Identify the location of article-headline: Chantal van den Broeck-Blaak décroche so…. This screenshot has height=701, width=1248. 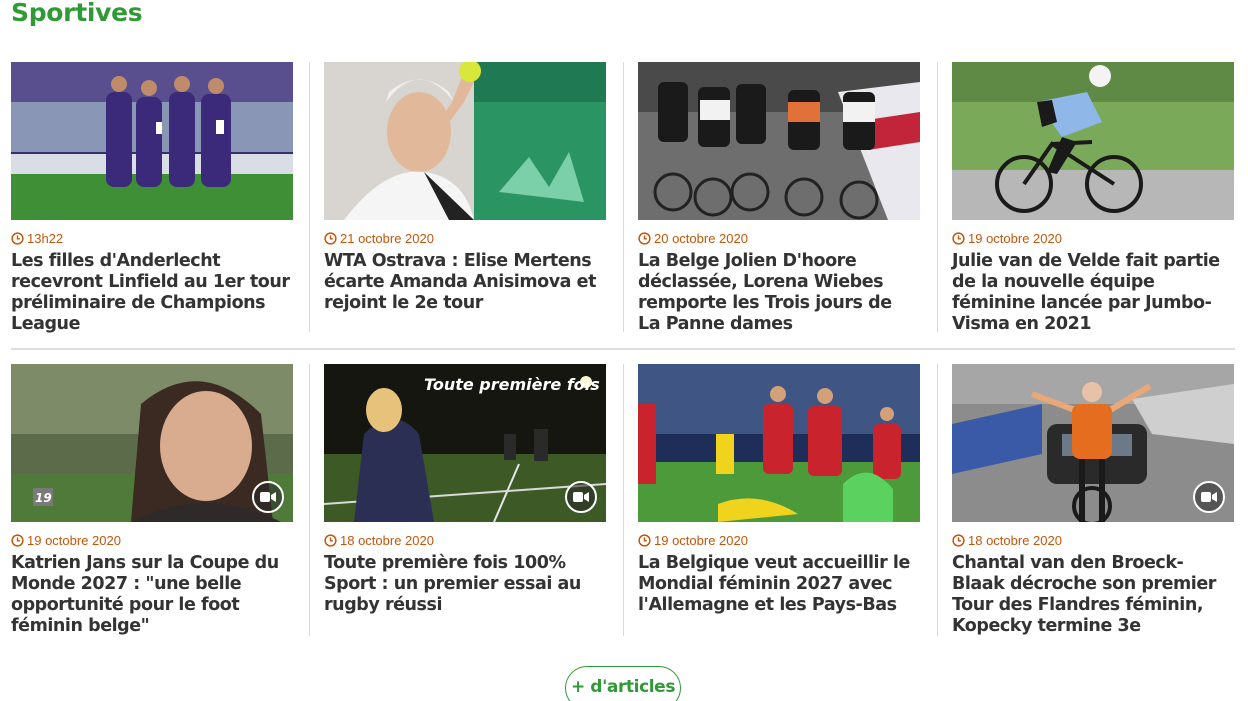
(1093, 595).